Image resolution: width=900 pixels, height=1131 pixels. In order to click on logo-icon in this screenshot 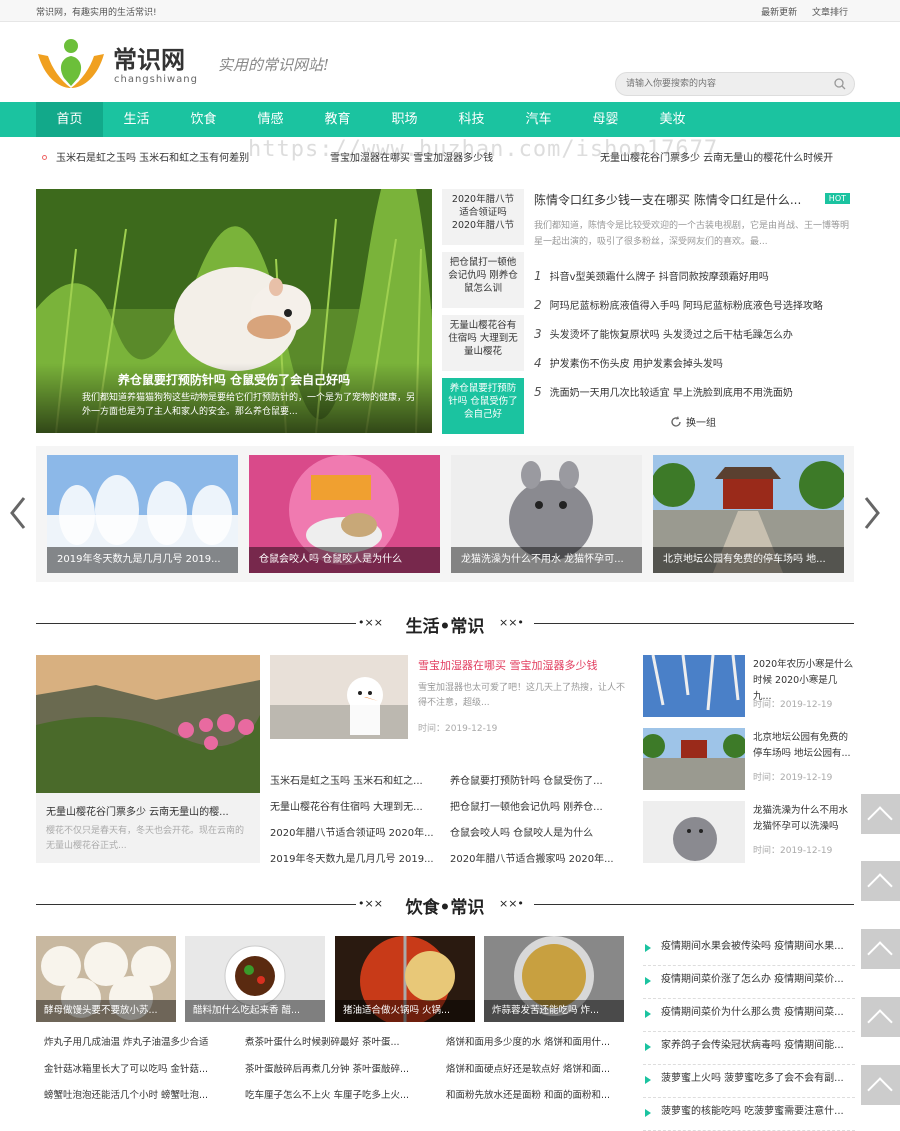, I will do `click(71, 64)`.